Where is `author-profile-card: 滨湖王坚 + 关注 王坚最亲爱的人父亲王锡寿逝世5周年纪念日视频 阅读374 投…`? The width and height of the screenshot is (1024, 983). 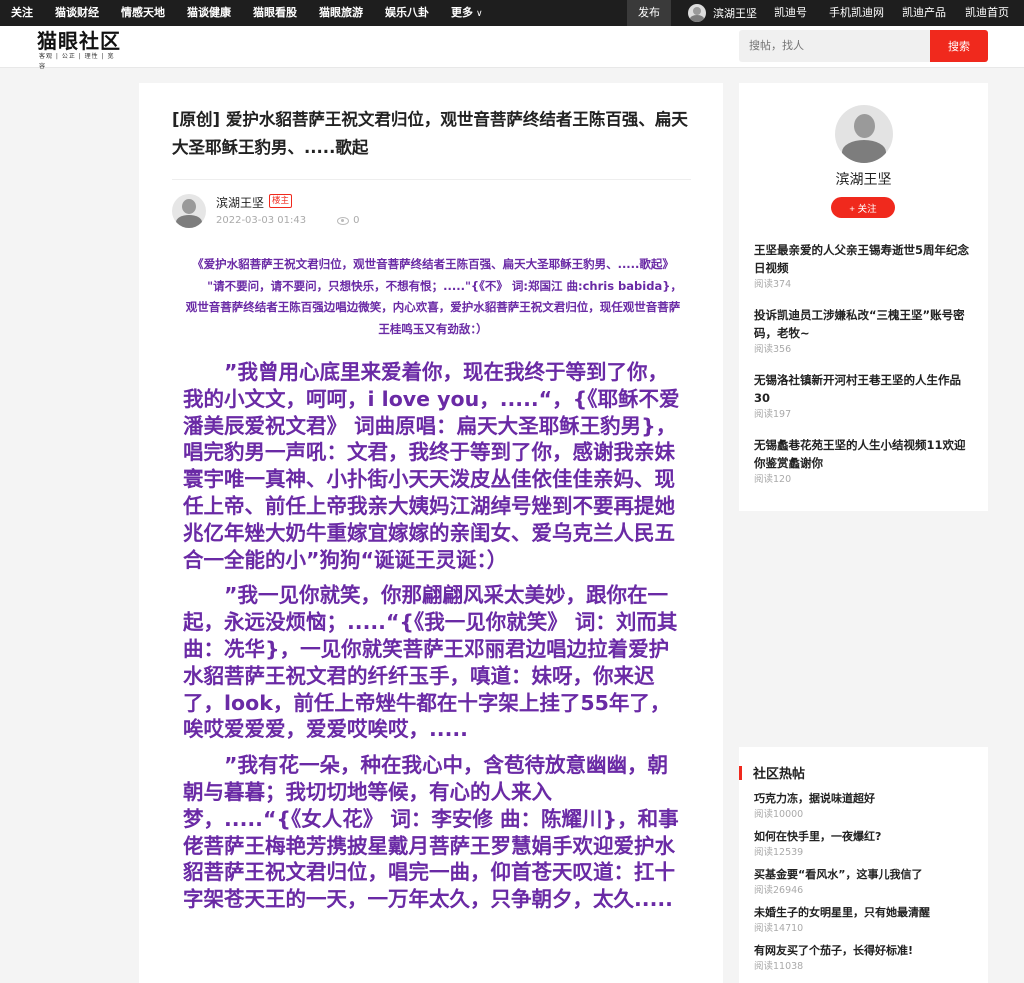 author-profile-card: 滨湖王坚 + 关注 王坚最亲爱的人父亲王锡寿逝世5周年纪念日视频 阅读374 投… is located at coordinates (863, 297).